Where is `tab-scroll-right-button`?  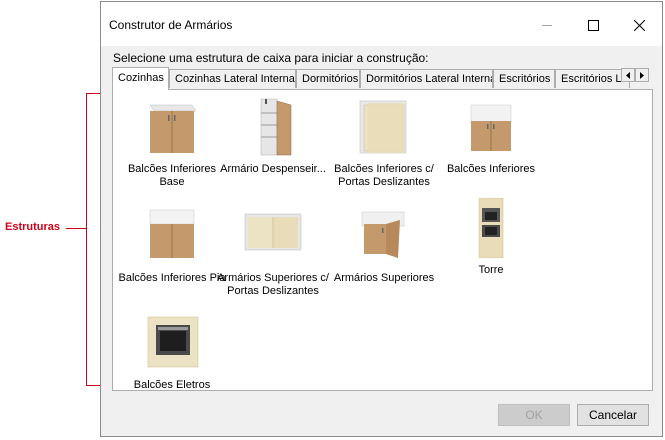
tab-scroll-right-button is located at coordinates (642, 75).